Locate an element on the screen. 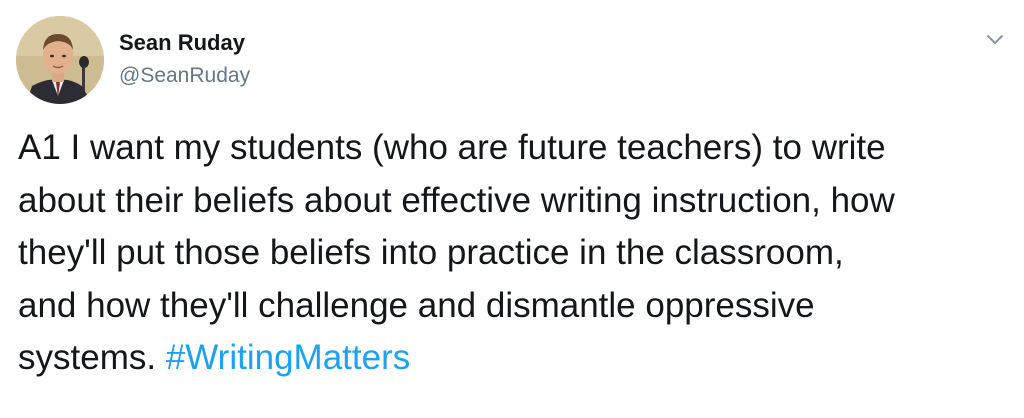  avatar is located at coordinates (60, 60).